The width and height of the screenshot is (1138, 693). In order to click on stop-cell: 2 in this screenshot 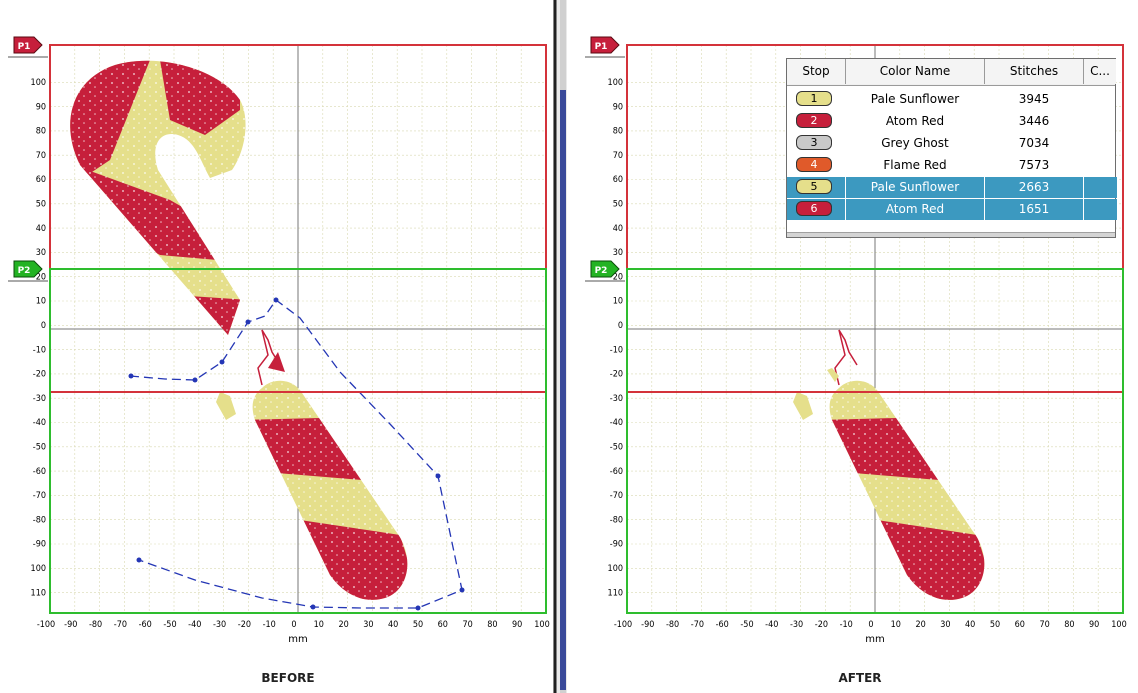, I will do `click(816, 121)`.